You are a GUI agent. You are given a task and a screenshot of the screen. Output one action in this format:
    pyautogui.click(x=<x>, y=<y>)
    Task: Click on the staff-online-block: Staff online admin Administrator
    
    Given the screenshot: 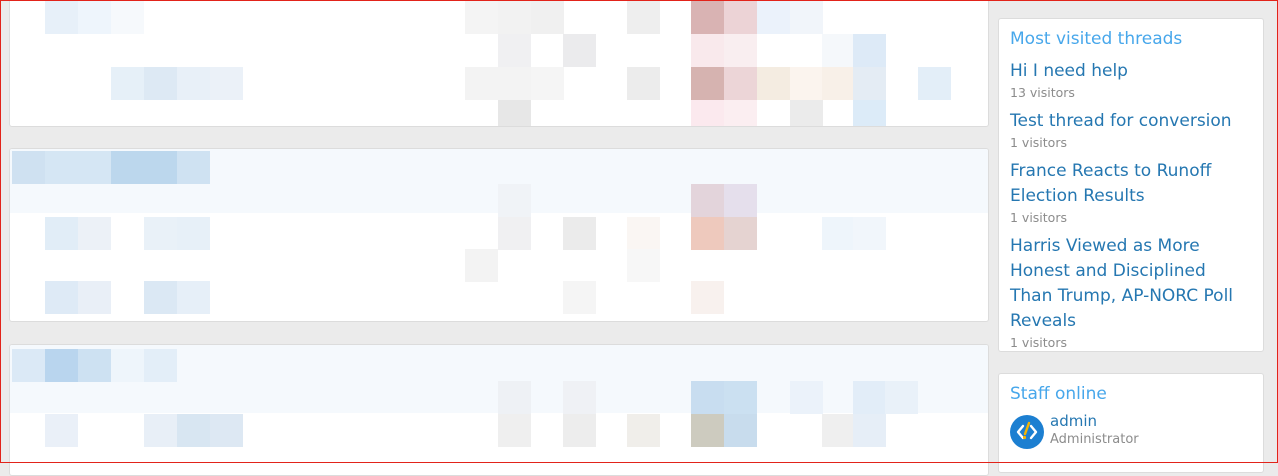 What is the action you would take?
    pyautogui.click(x=1131, y=423)
    